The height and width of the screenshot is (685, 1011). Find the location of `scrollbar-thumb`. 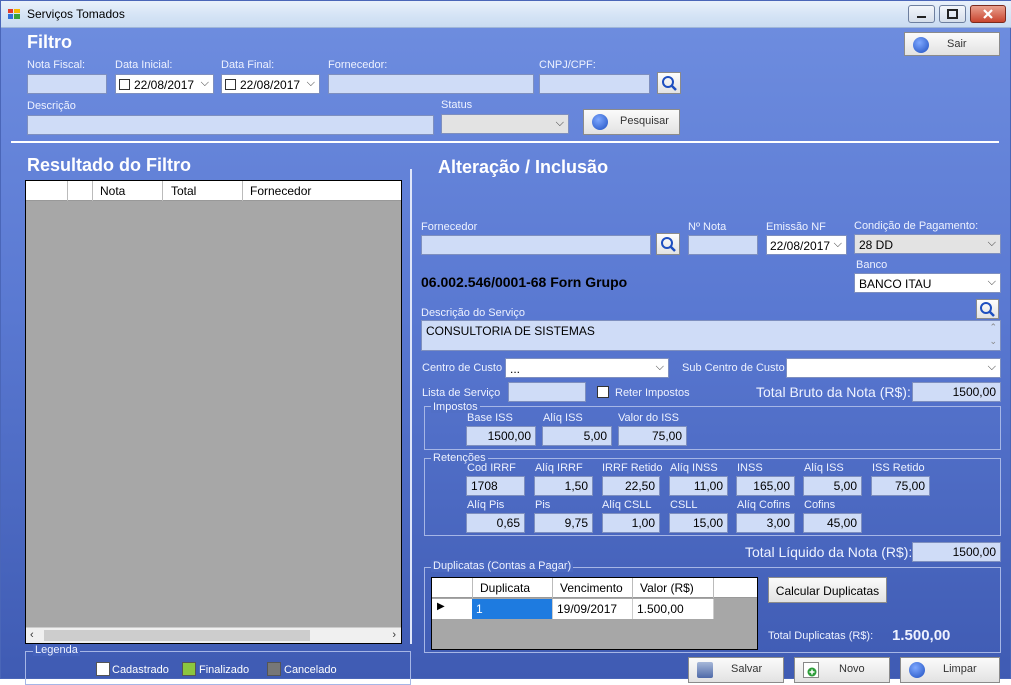

scrollbar-thumb is located at coordinates (177, 635).